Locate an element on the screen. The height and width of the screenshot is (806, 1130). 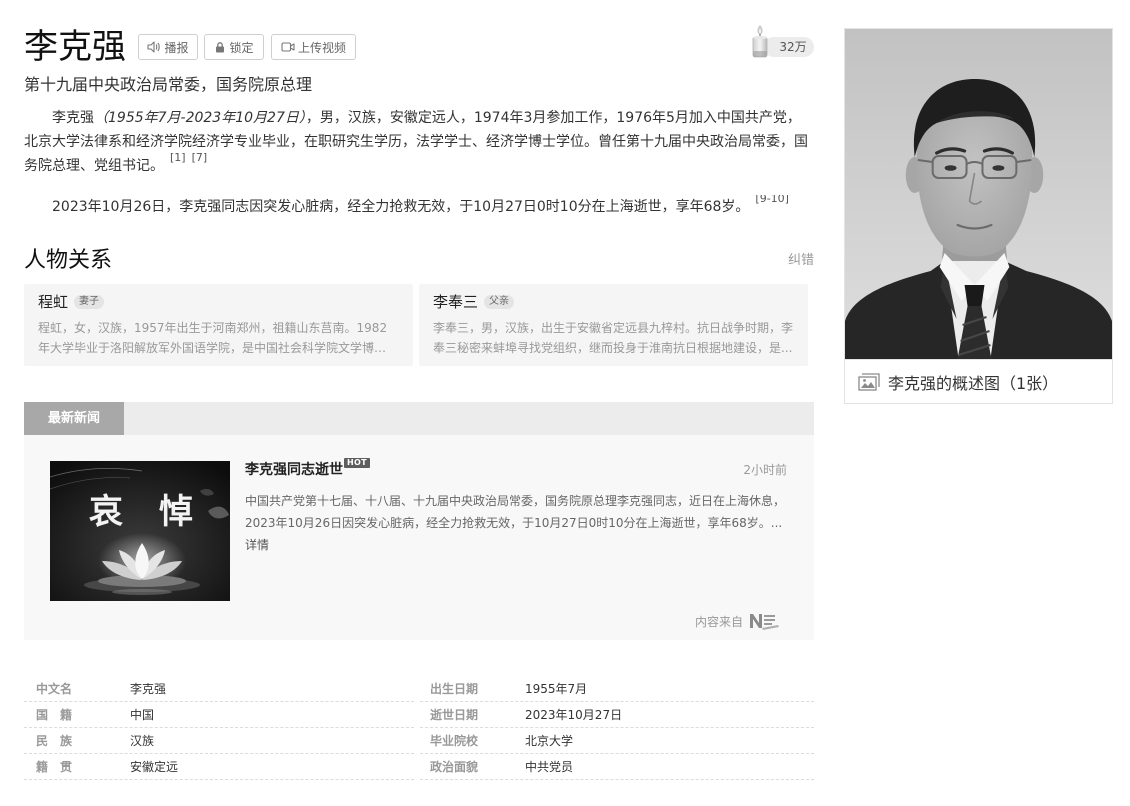
info-row: 毕业院校 北京大学 is located at coordinates (617, 741).